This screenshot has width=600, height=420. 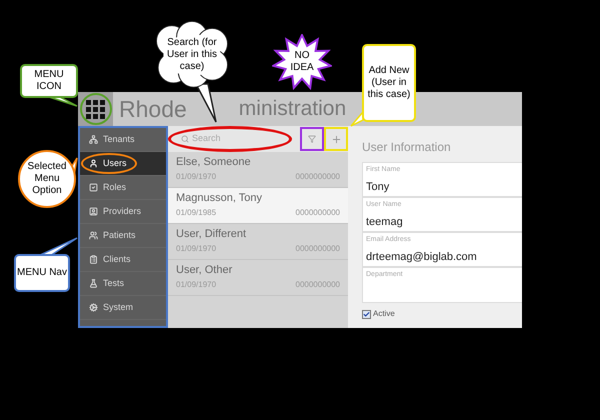 What do you see at coordinates (93, 211) in the screenshot?
I see `badge-icon` at bounding box center [93, 211].